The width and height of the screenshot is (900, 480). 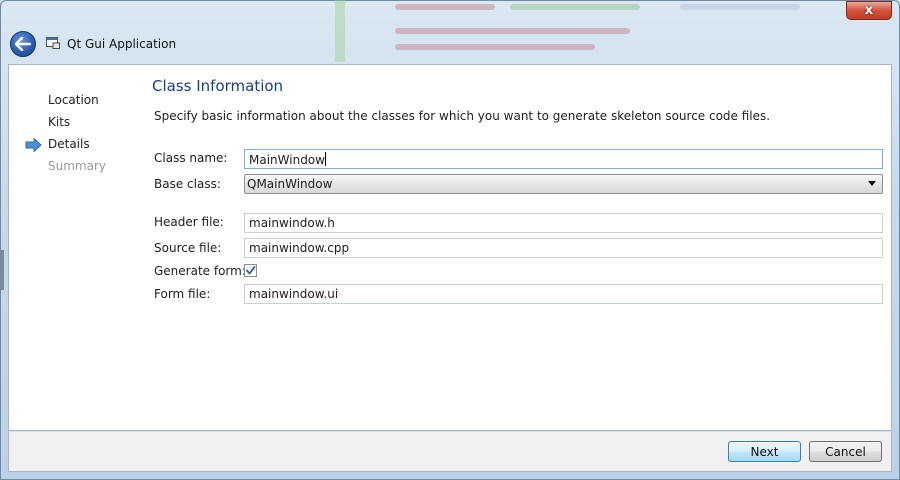 What do you see at coordinates (189, 222) in the screenshot?
I see `header-file-label: Header file:` at bounding box center [189, 222].